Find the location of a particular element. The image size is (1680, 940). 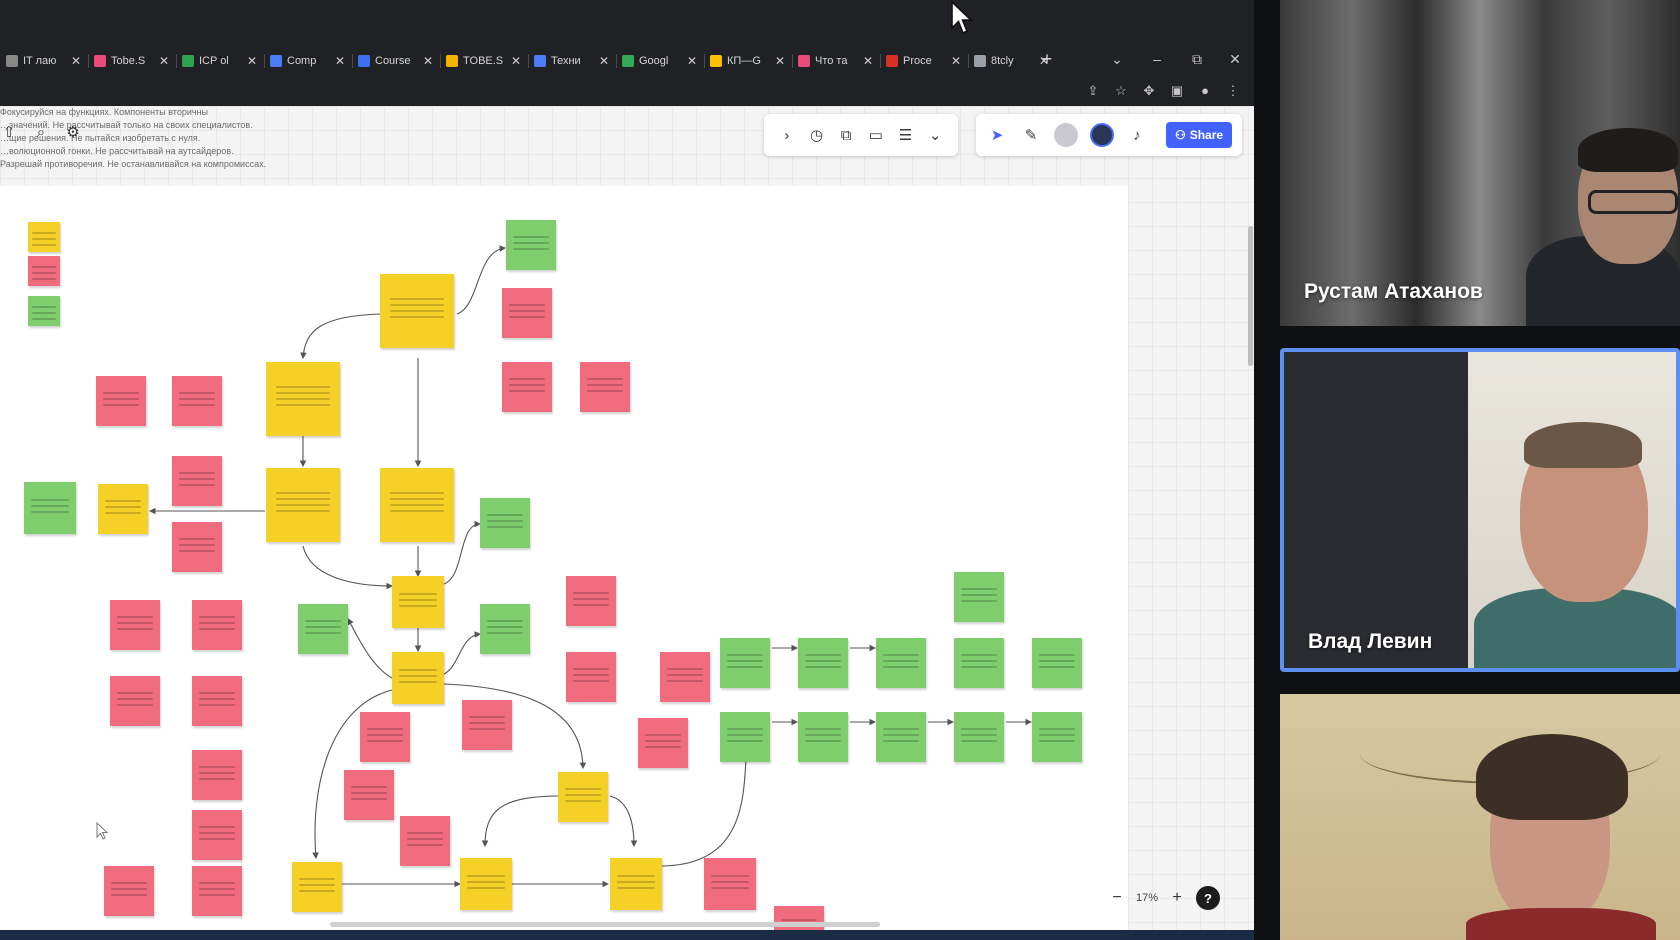

profile-icon: ● is located at coordinates (1205, 91).